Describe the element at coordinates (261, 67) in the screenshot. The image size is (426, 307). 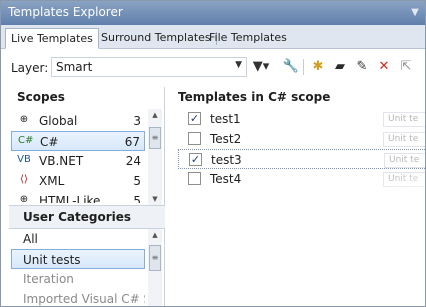
I see `filter-icon: ▼▾` at that location.